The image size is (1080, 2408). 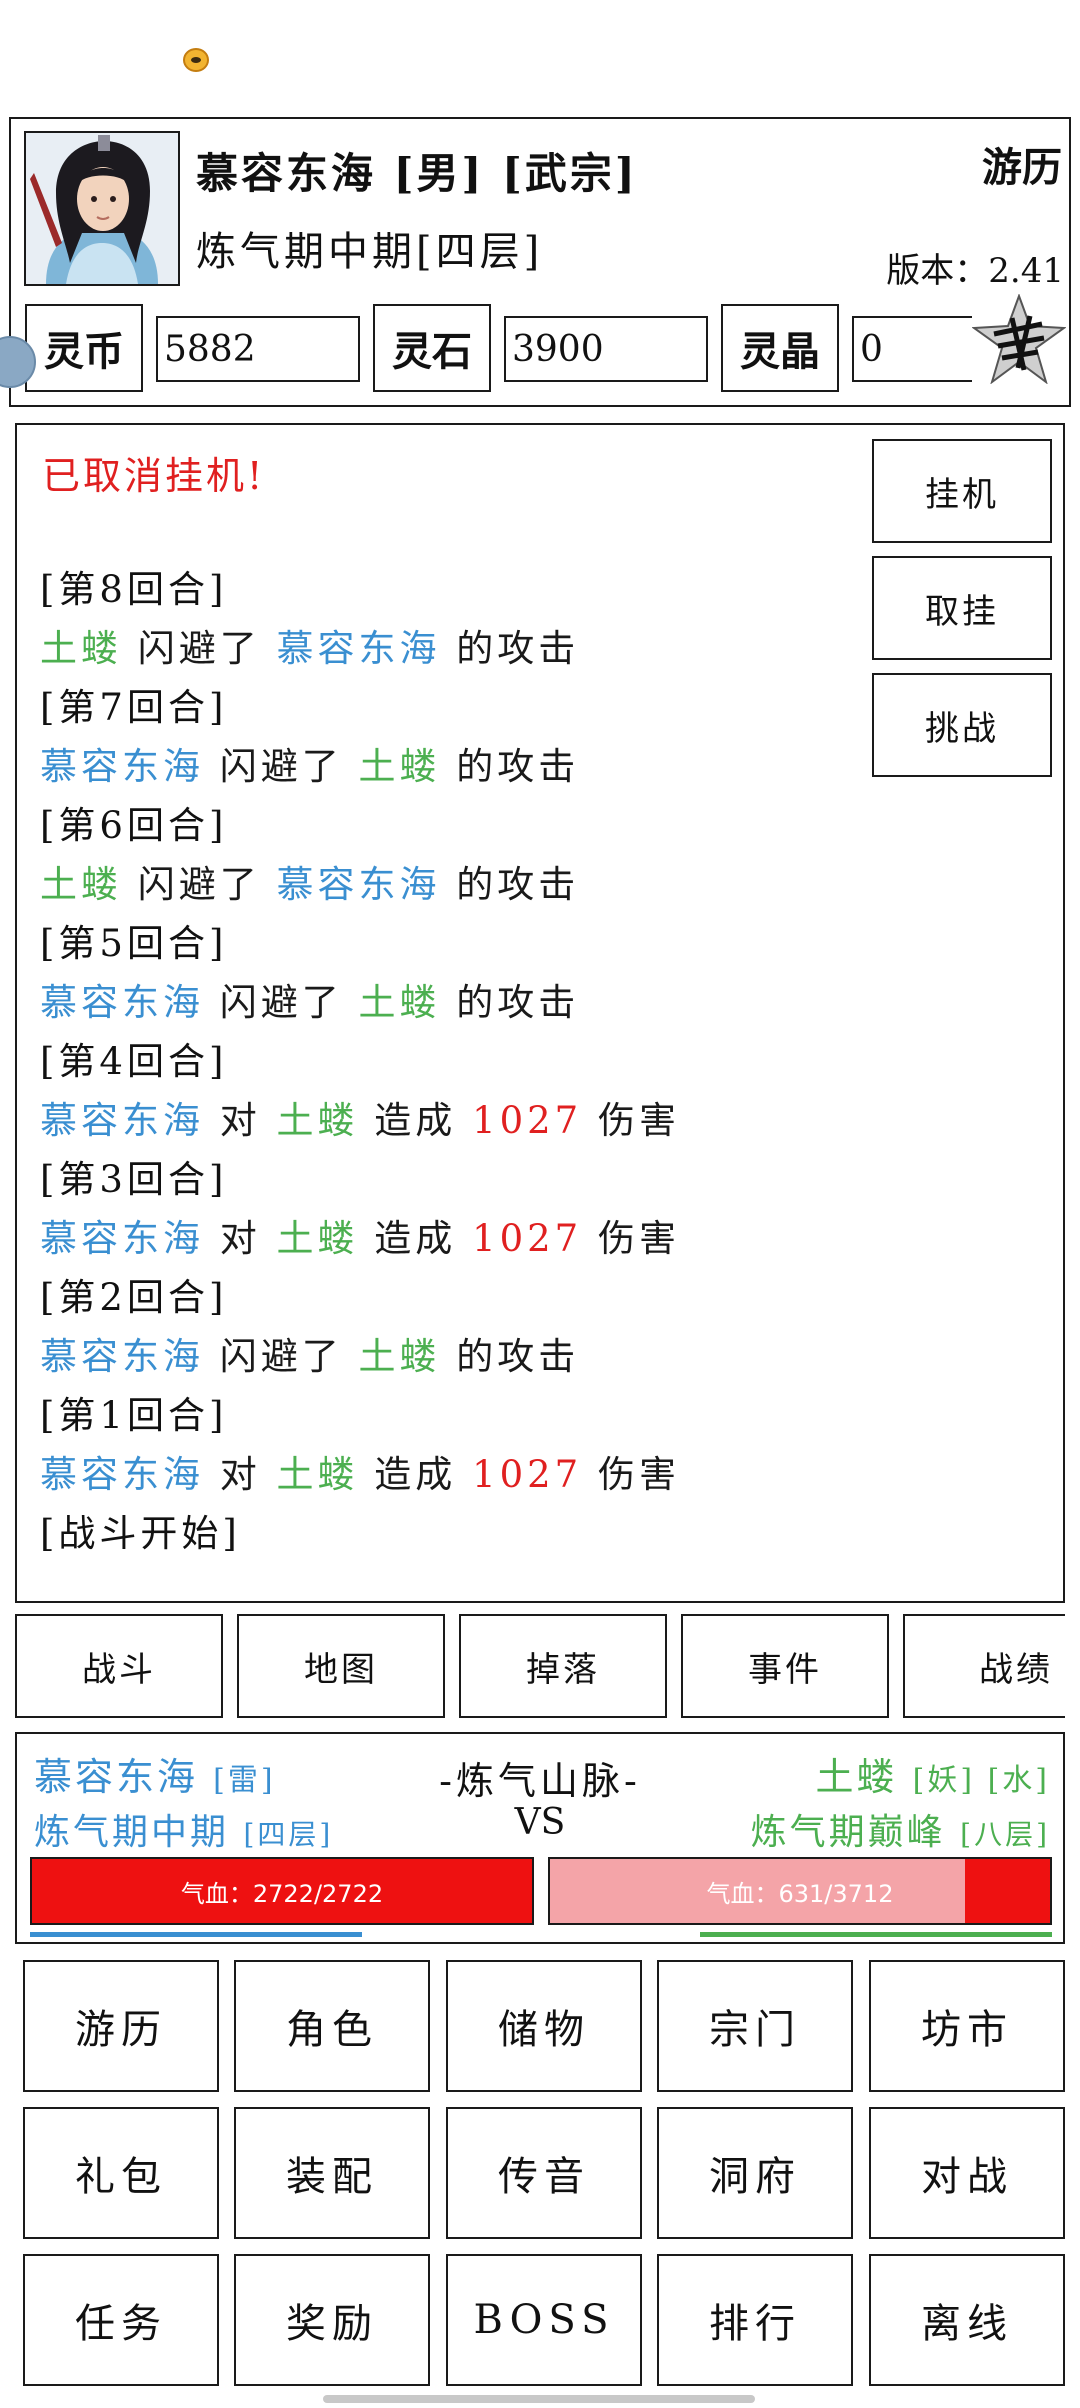 What do you see at coordinates (755, 2320) in the screenshot?
I see `menu-ranking-button: 排行` at bounding box center [755, 2320].